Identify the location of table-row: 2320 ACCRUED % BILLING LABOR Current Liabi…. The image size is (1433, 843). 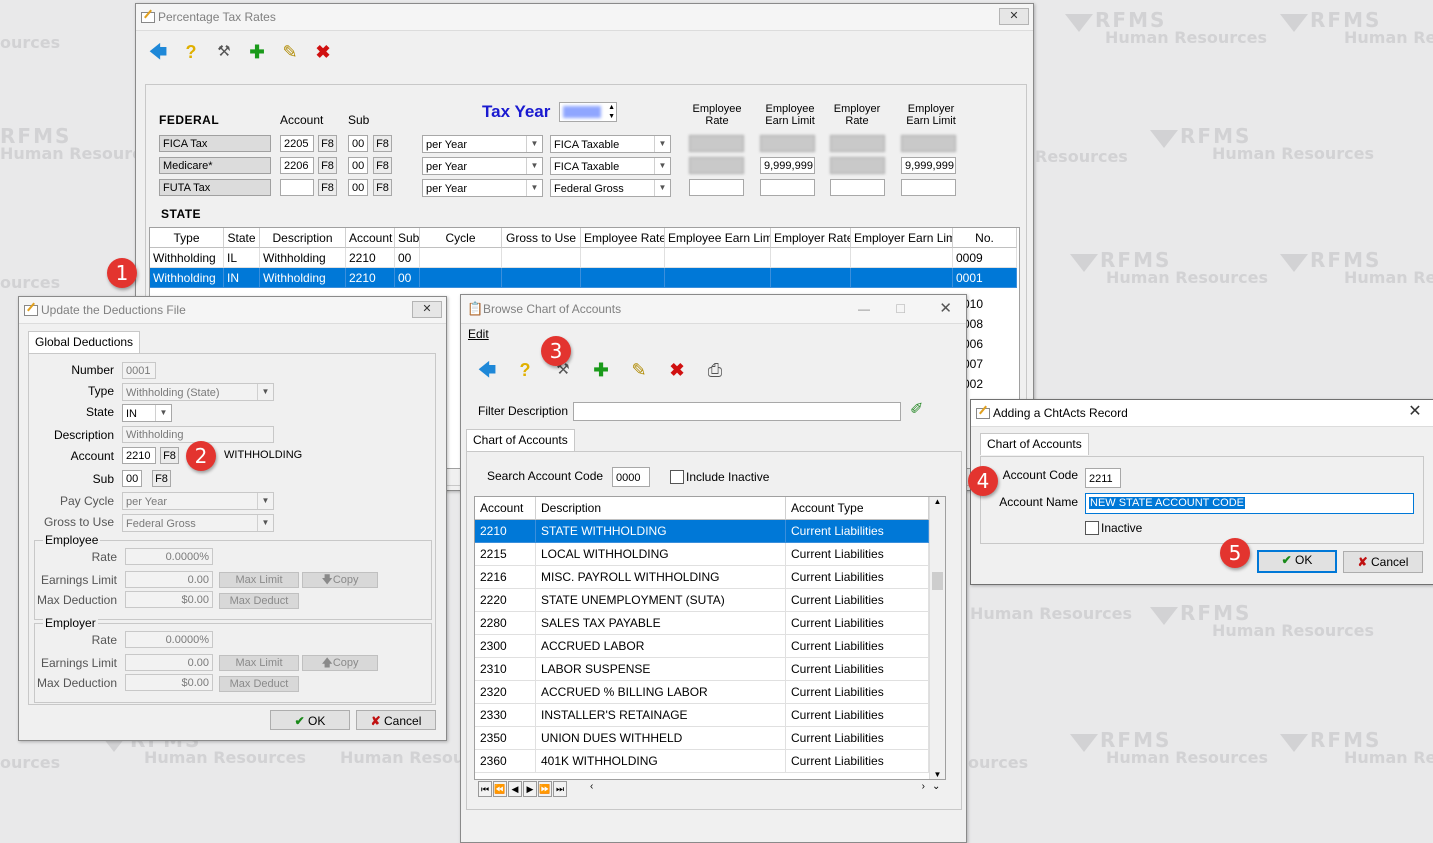
(710, 692).